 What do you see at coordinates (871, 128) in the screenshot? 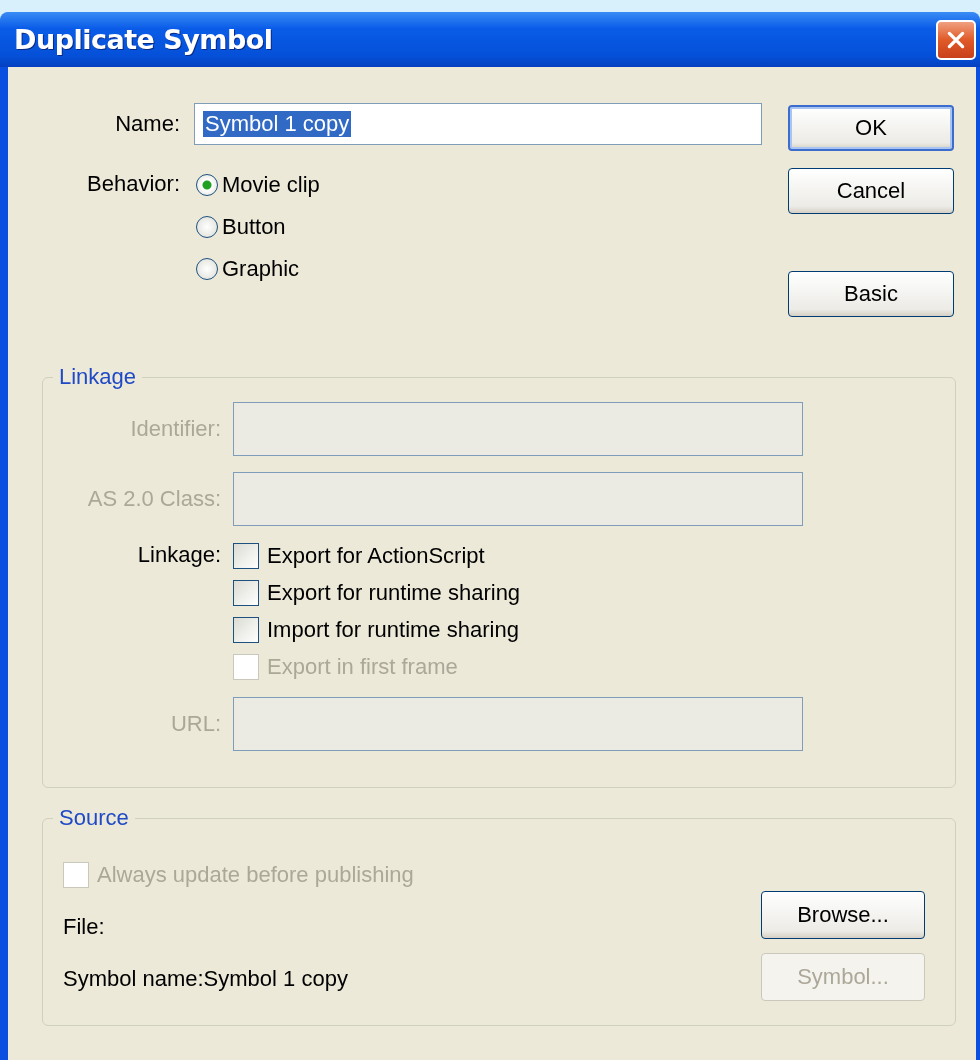
I see `dialog-button: OK` at bounding box center [871, 128].